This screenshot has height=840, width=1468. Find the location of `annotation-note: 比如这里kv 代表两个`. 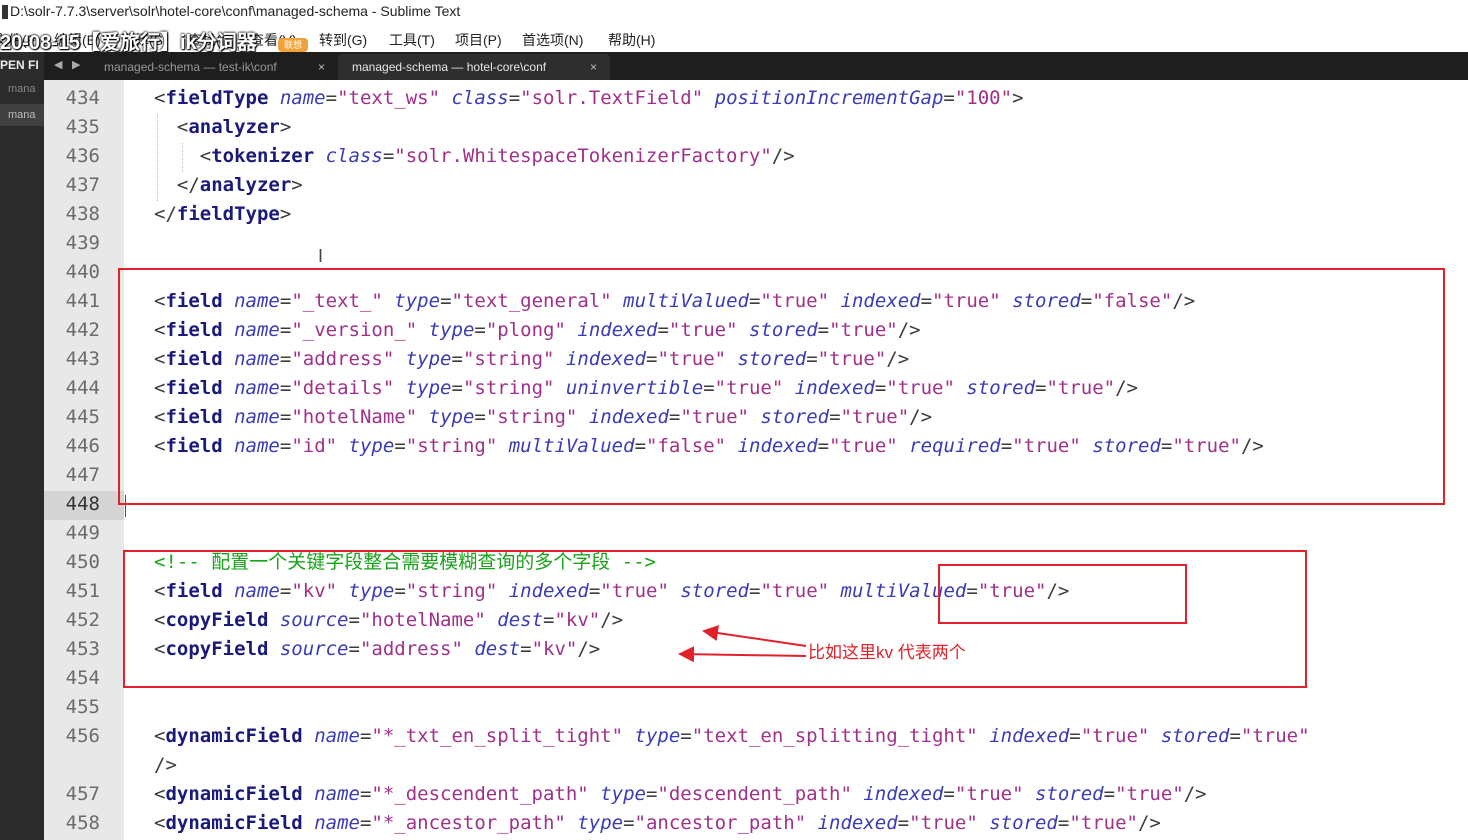

annotation-note: 比如这里kv 代表两个 is located at coordinates (887, 652).